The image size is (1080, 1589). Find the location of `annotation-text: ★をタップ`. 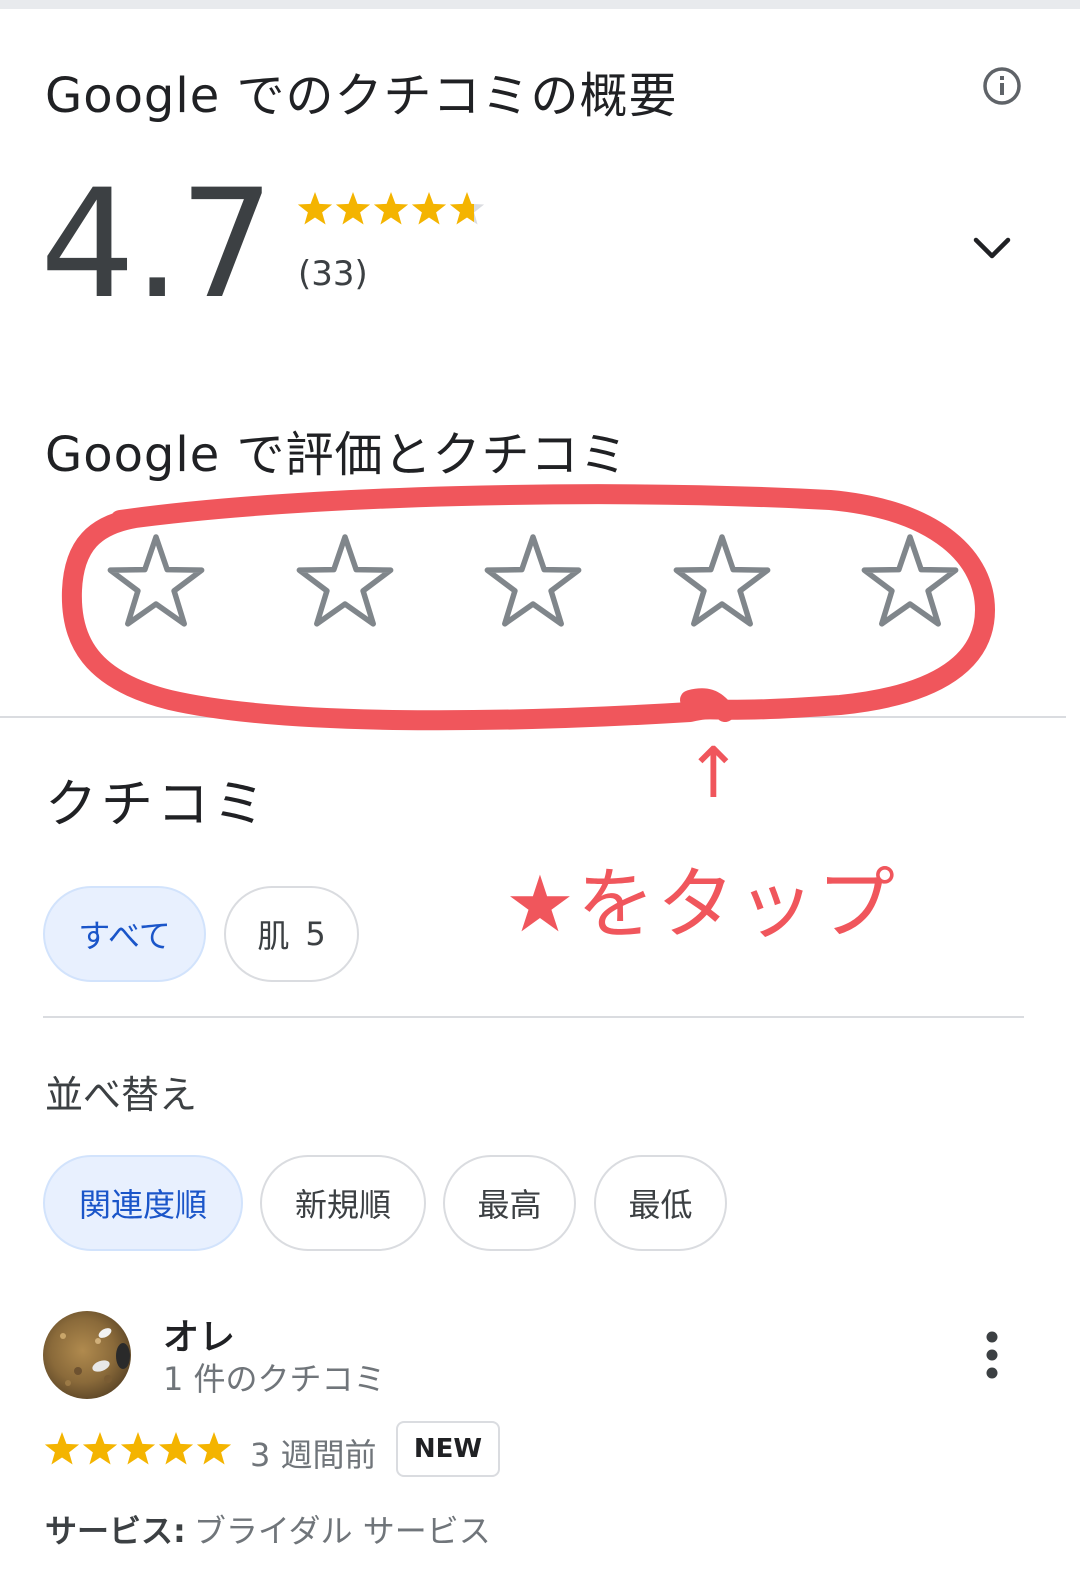

annotation-text: ★をタップ is located at coordinates (701, 905).